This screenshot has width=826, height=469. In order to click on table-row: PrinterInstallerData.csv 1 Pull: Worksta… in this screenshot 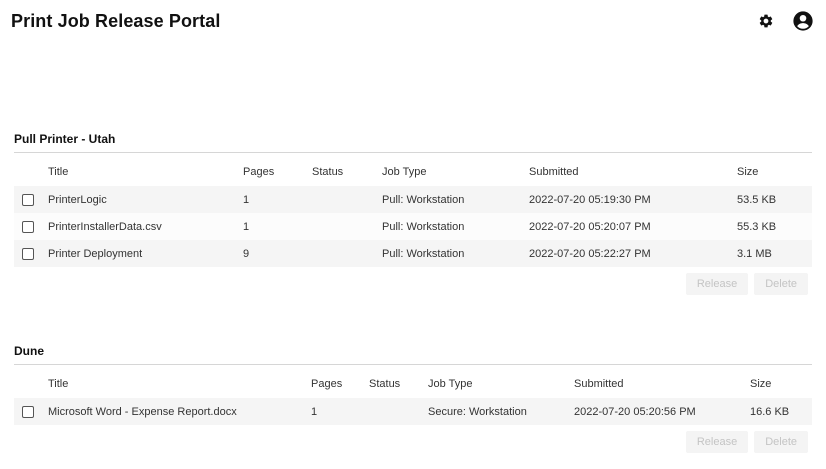, I will do `click(413, 226)`.